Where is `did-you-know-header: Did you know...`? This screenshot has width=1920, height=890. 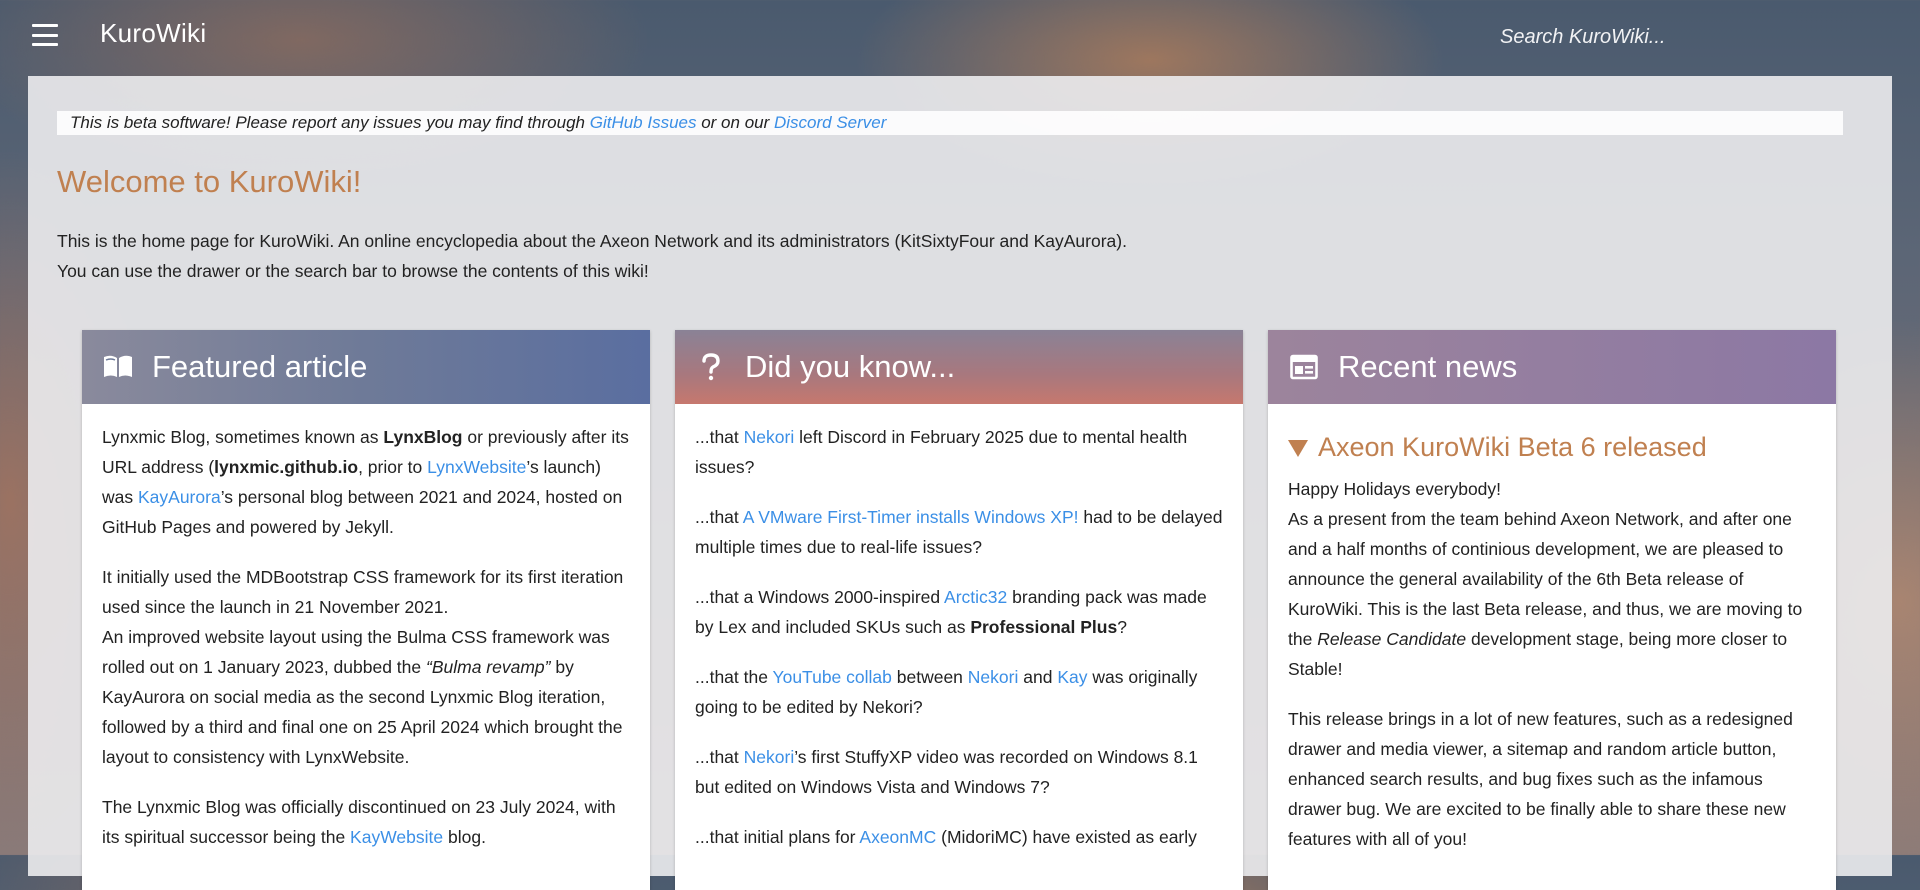
did-you-know-header: Did you know... is located at coordinates (959, 367).